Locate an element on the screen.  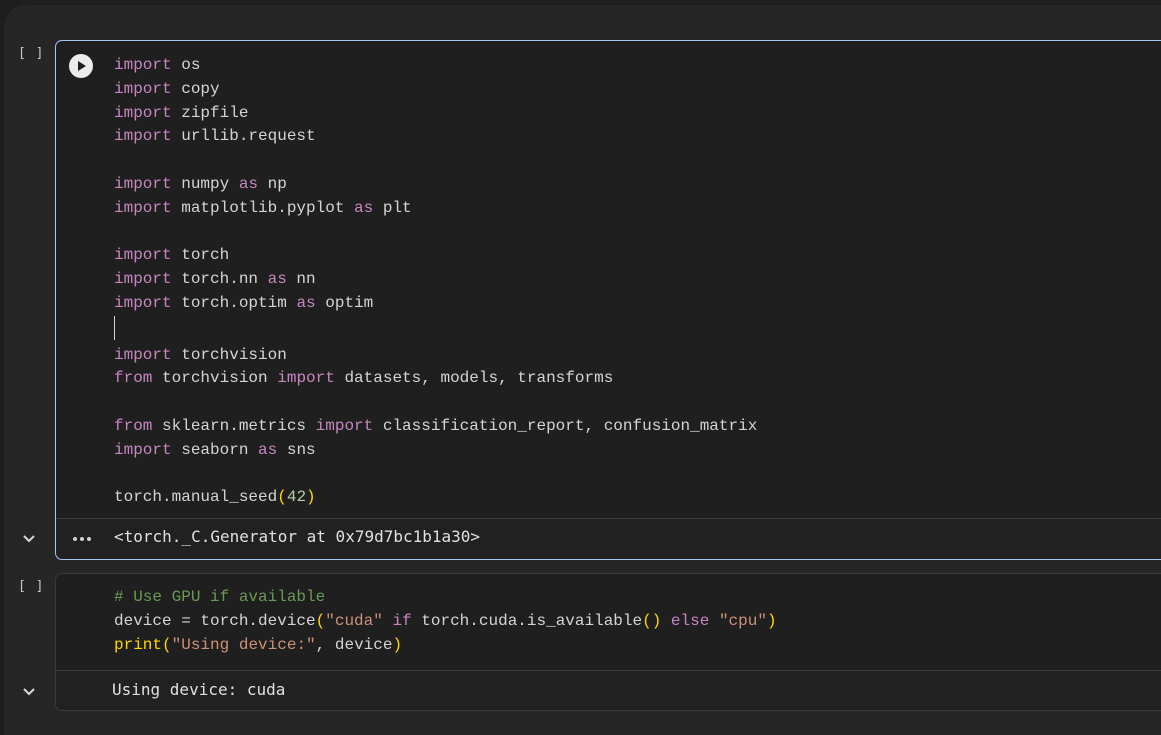
code-token: # Use GPU if available is located at coordinates (220, 597).